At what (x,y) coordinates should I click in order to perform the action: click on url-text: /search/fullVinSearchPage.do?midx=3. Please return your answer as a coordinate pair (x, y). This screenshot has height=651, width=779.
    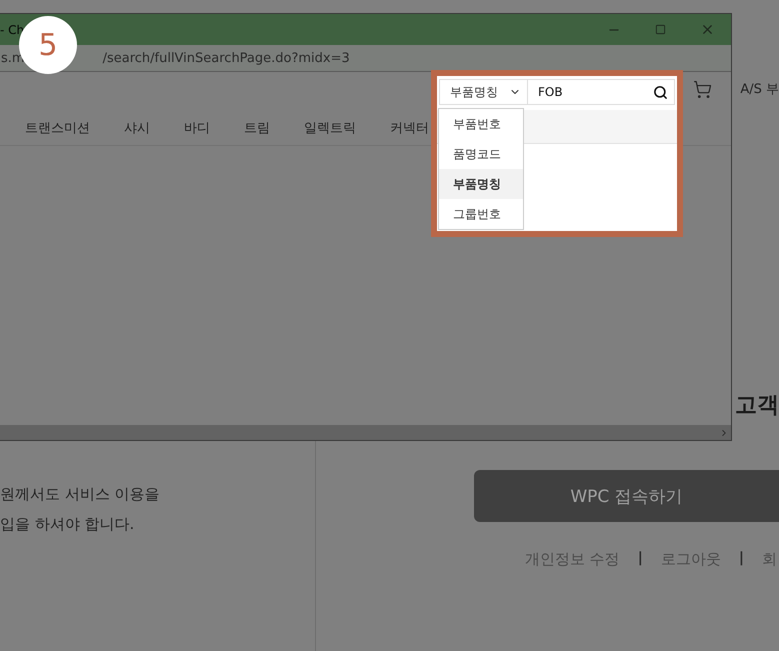
    Looking at the image, I should click on (226, 58).